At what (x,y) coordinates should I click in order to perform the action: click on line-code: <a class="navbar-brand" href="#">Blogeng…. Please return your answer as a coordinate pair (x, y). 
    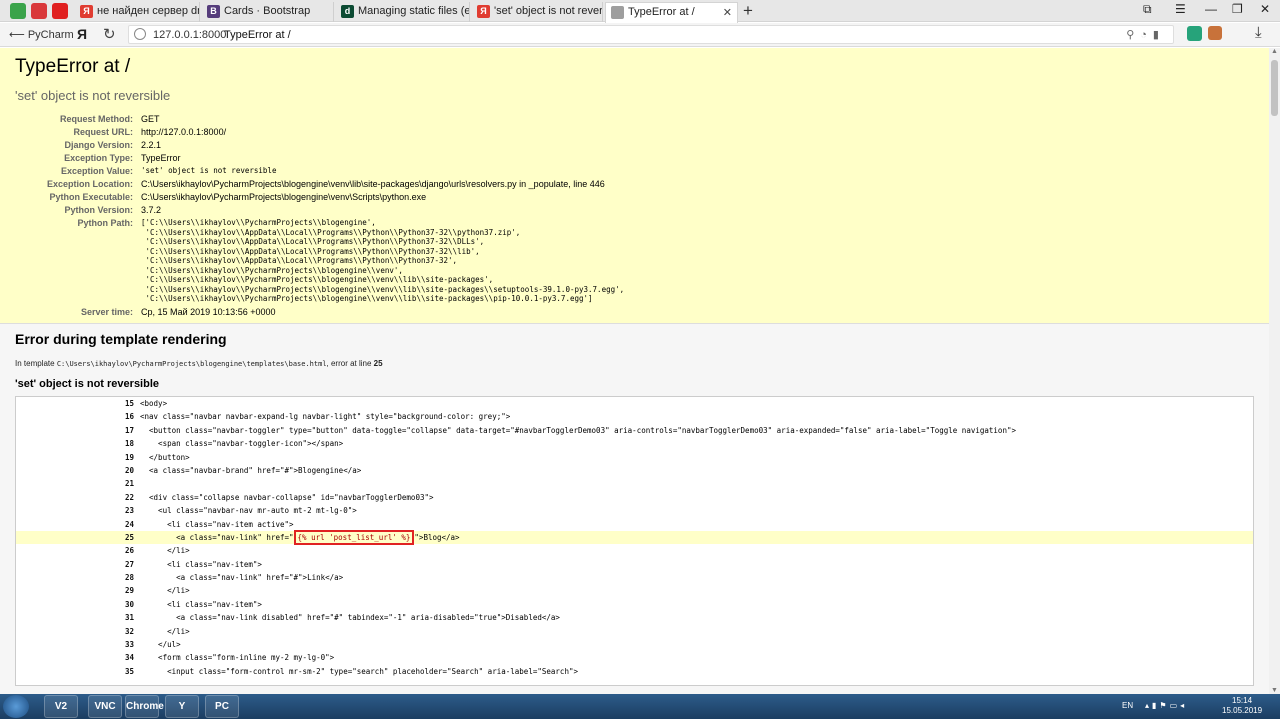
    Looking at the image, I should click on (251, 470).